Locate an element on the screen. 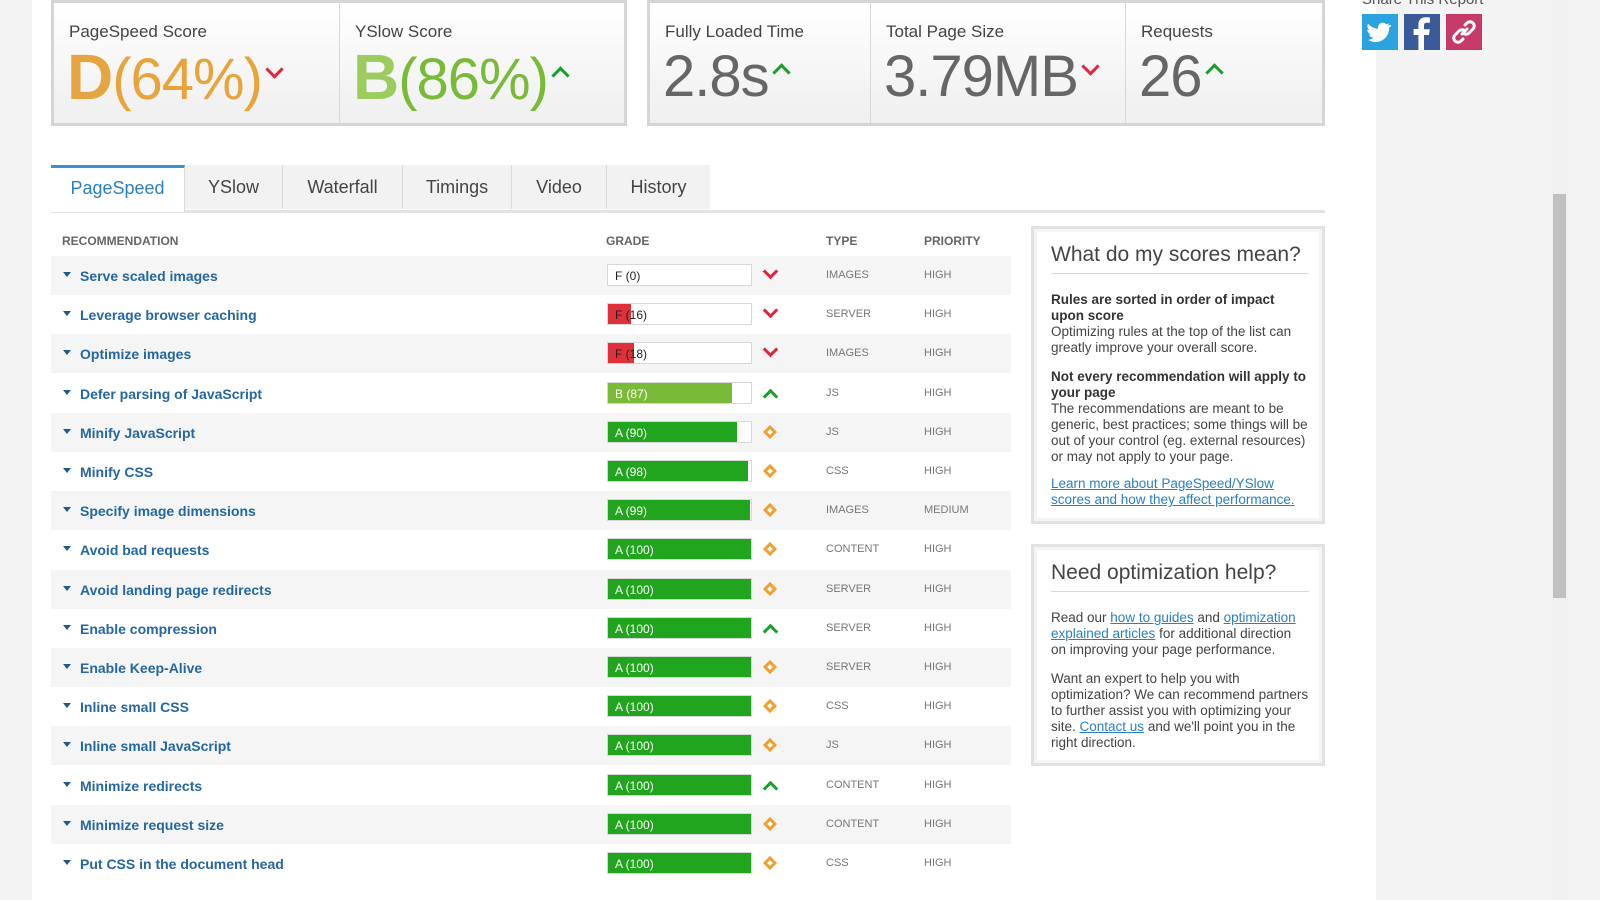 The height and width of the screenshot is (900, 1600). yslow-percent: (86%) is located at coordinates (473, 79).